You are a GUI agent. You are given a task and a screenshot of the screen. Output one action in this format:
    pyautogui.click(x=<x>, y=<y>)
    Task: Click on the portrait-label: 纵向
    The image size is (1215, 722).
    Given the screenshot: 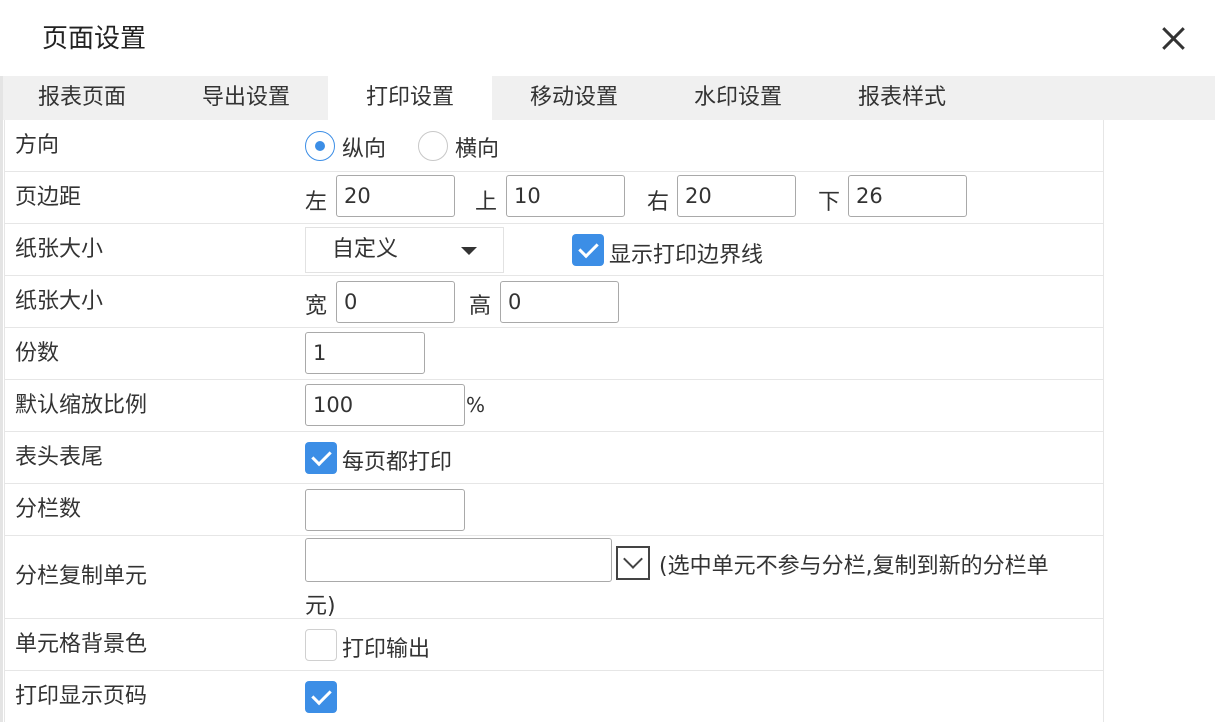 What is the action you would take?
    pyautogui.click(x=364, y=149)
    